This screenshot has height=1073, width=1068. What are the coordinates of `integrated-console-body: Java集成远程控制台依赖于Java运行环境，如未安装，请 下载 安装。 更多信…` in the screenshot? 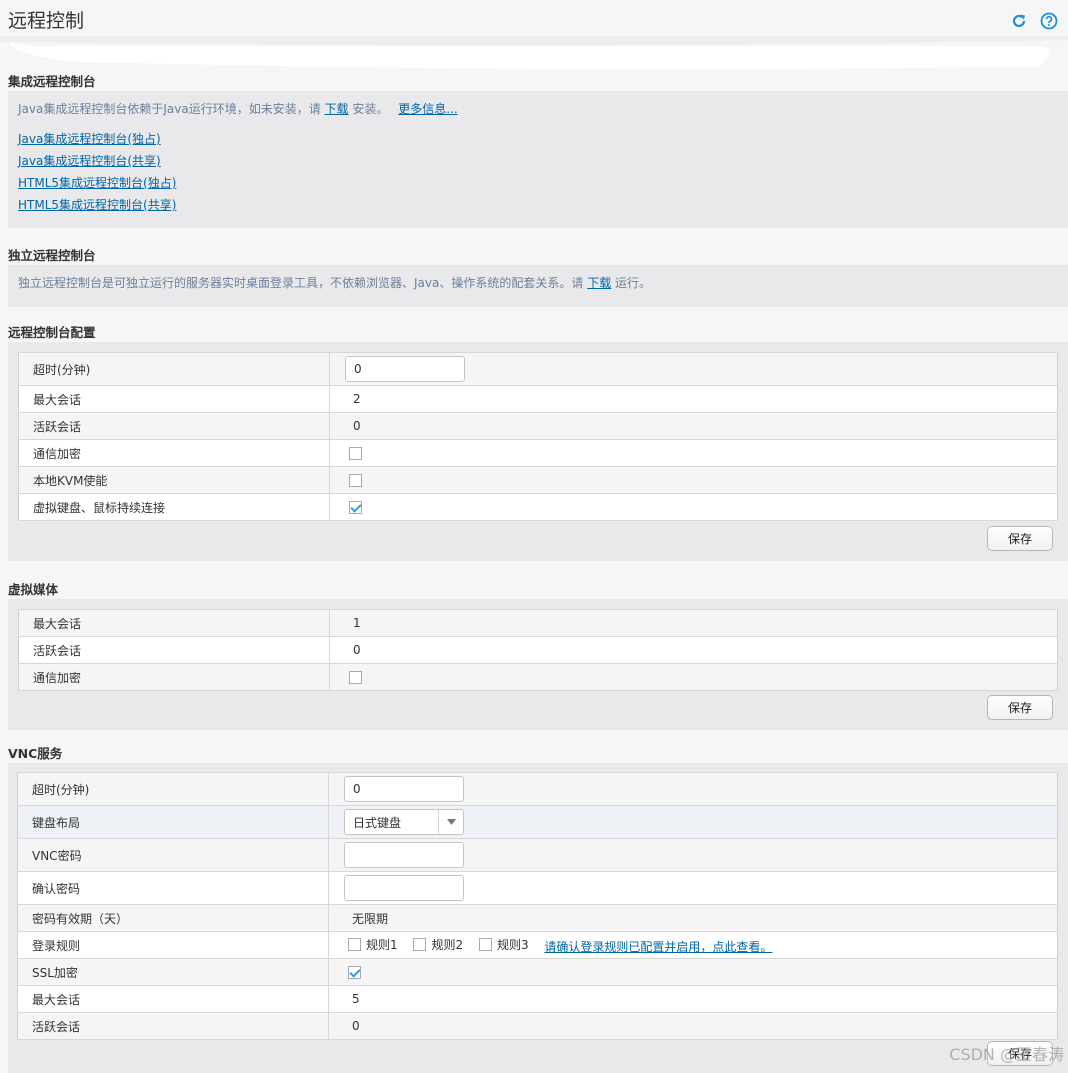 It's located at (538, 159).